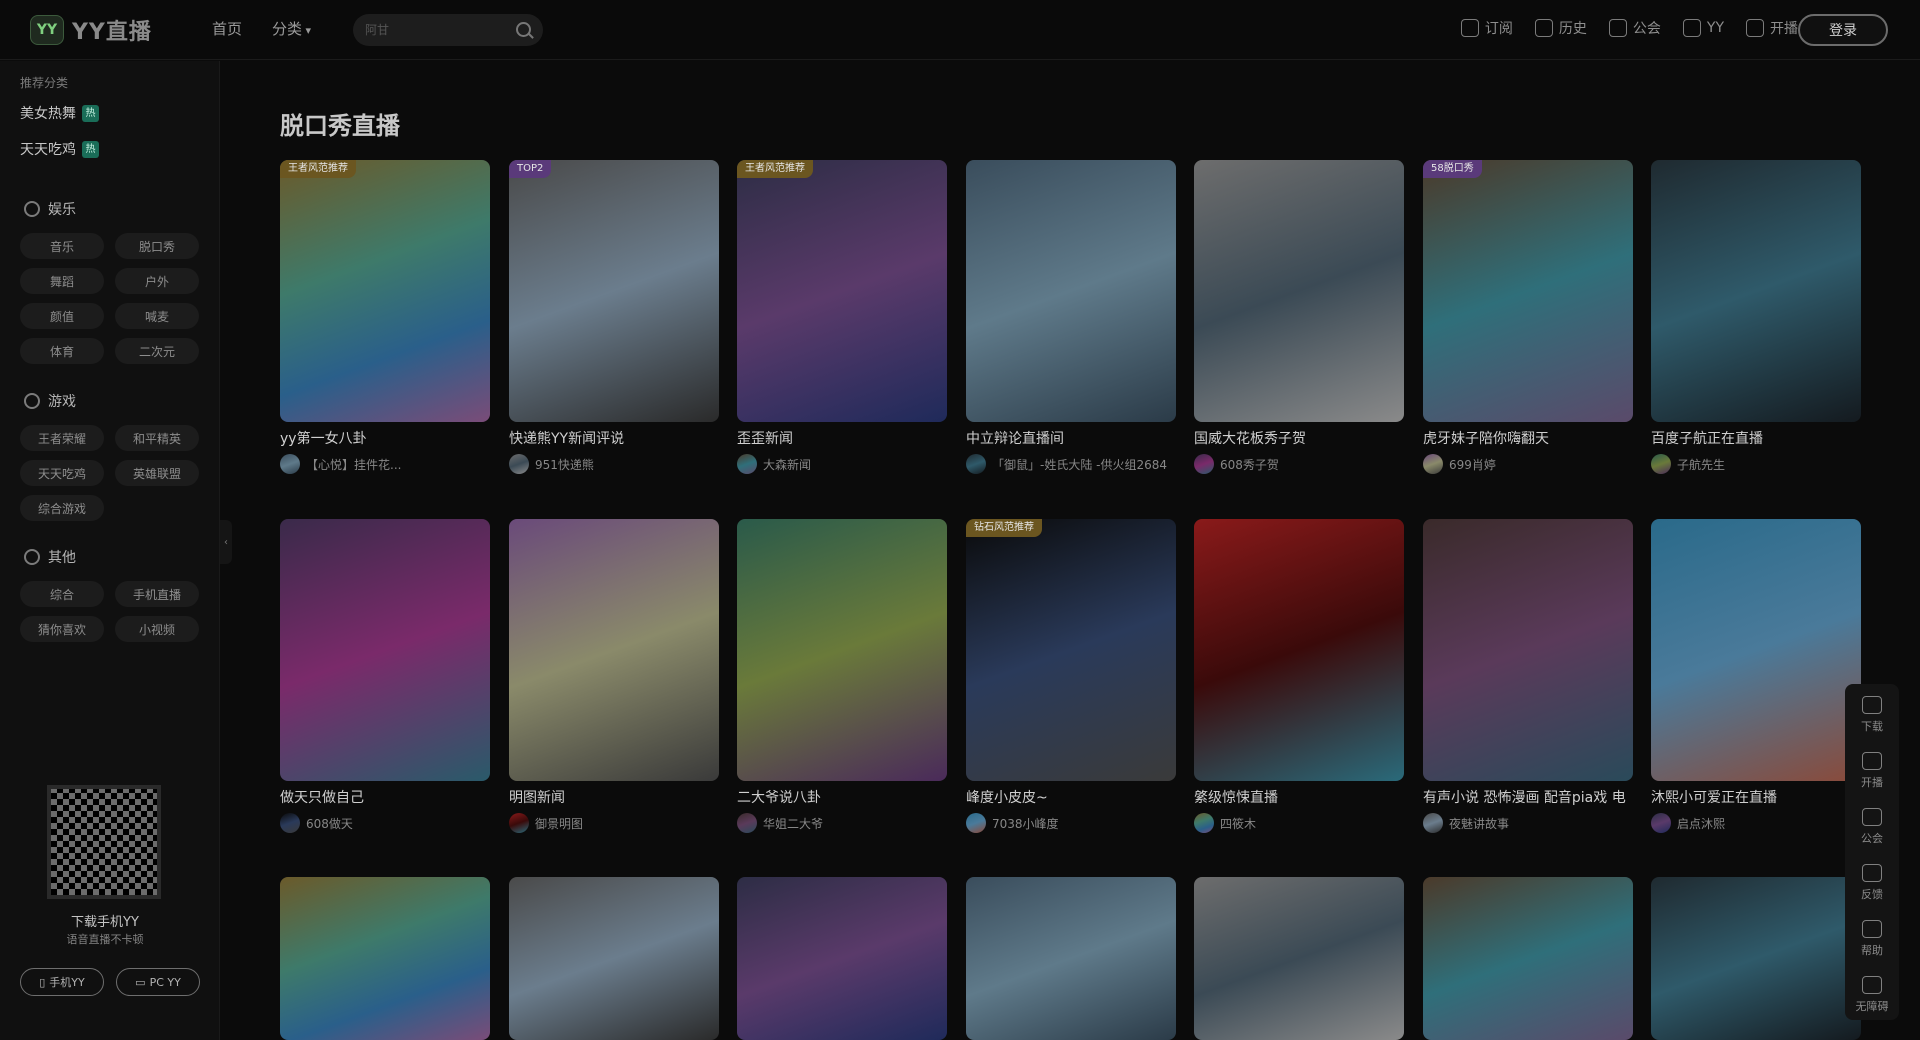 The image size is (1920, 1040). Describe the element at coordinates (1560, 28) in the screenshot. I see `history-link: 历史` at that location.